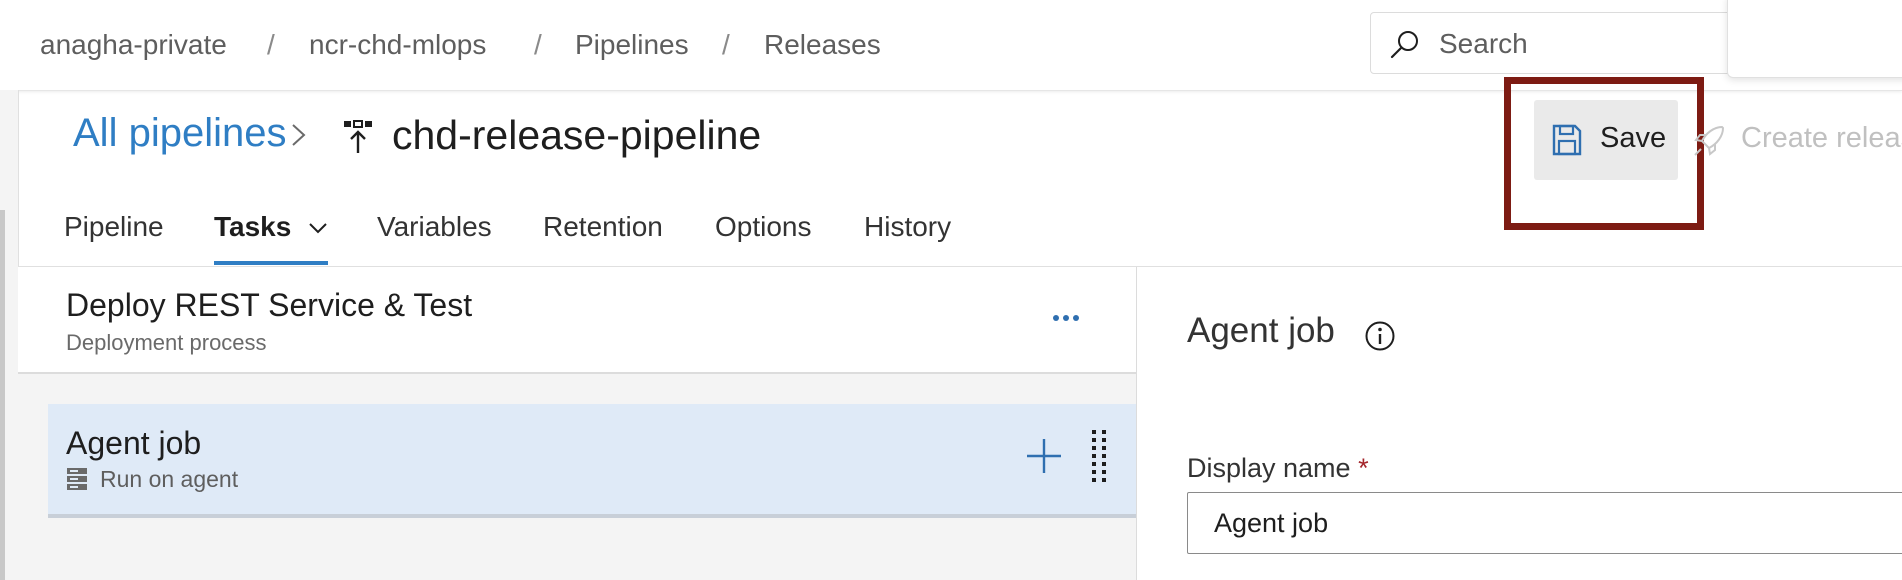 The width and height of the screenshot is (1902, 580). What do you see at coordinates (397, 45) in the screenshot?
I see `breadcrumb-project: ncr-chd-mlops` at bounding box center [397, 45].